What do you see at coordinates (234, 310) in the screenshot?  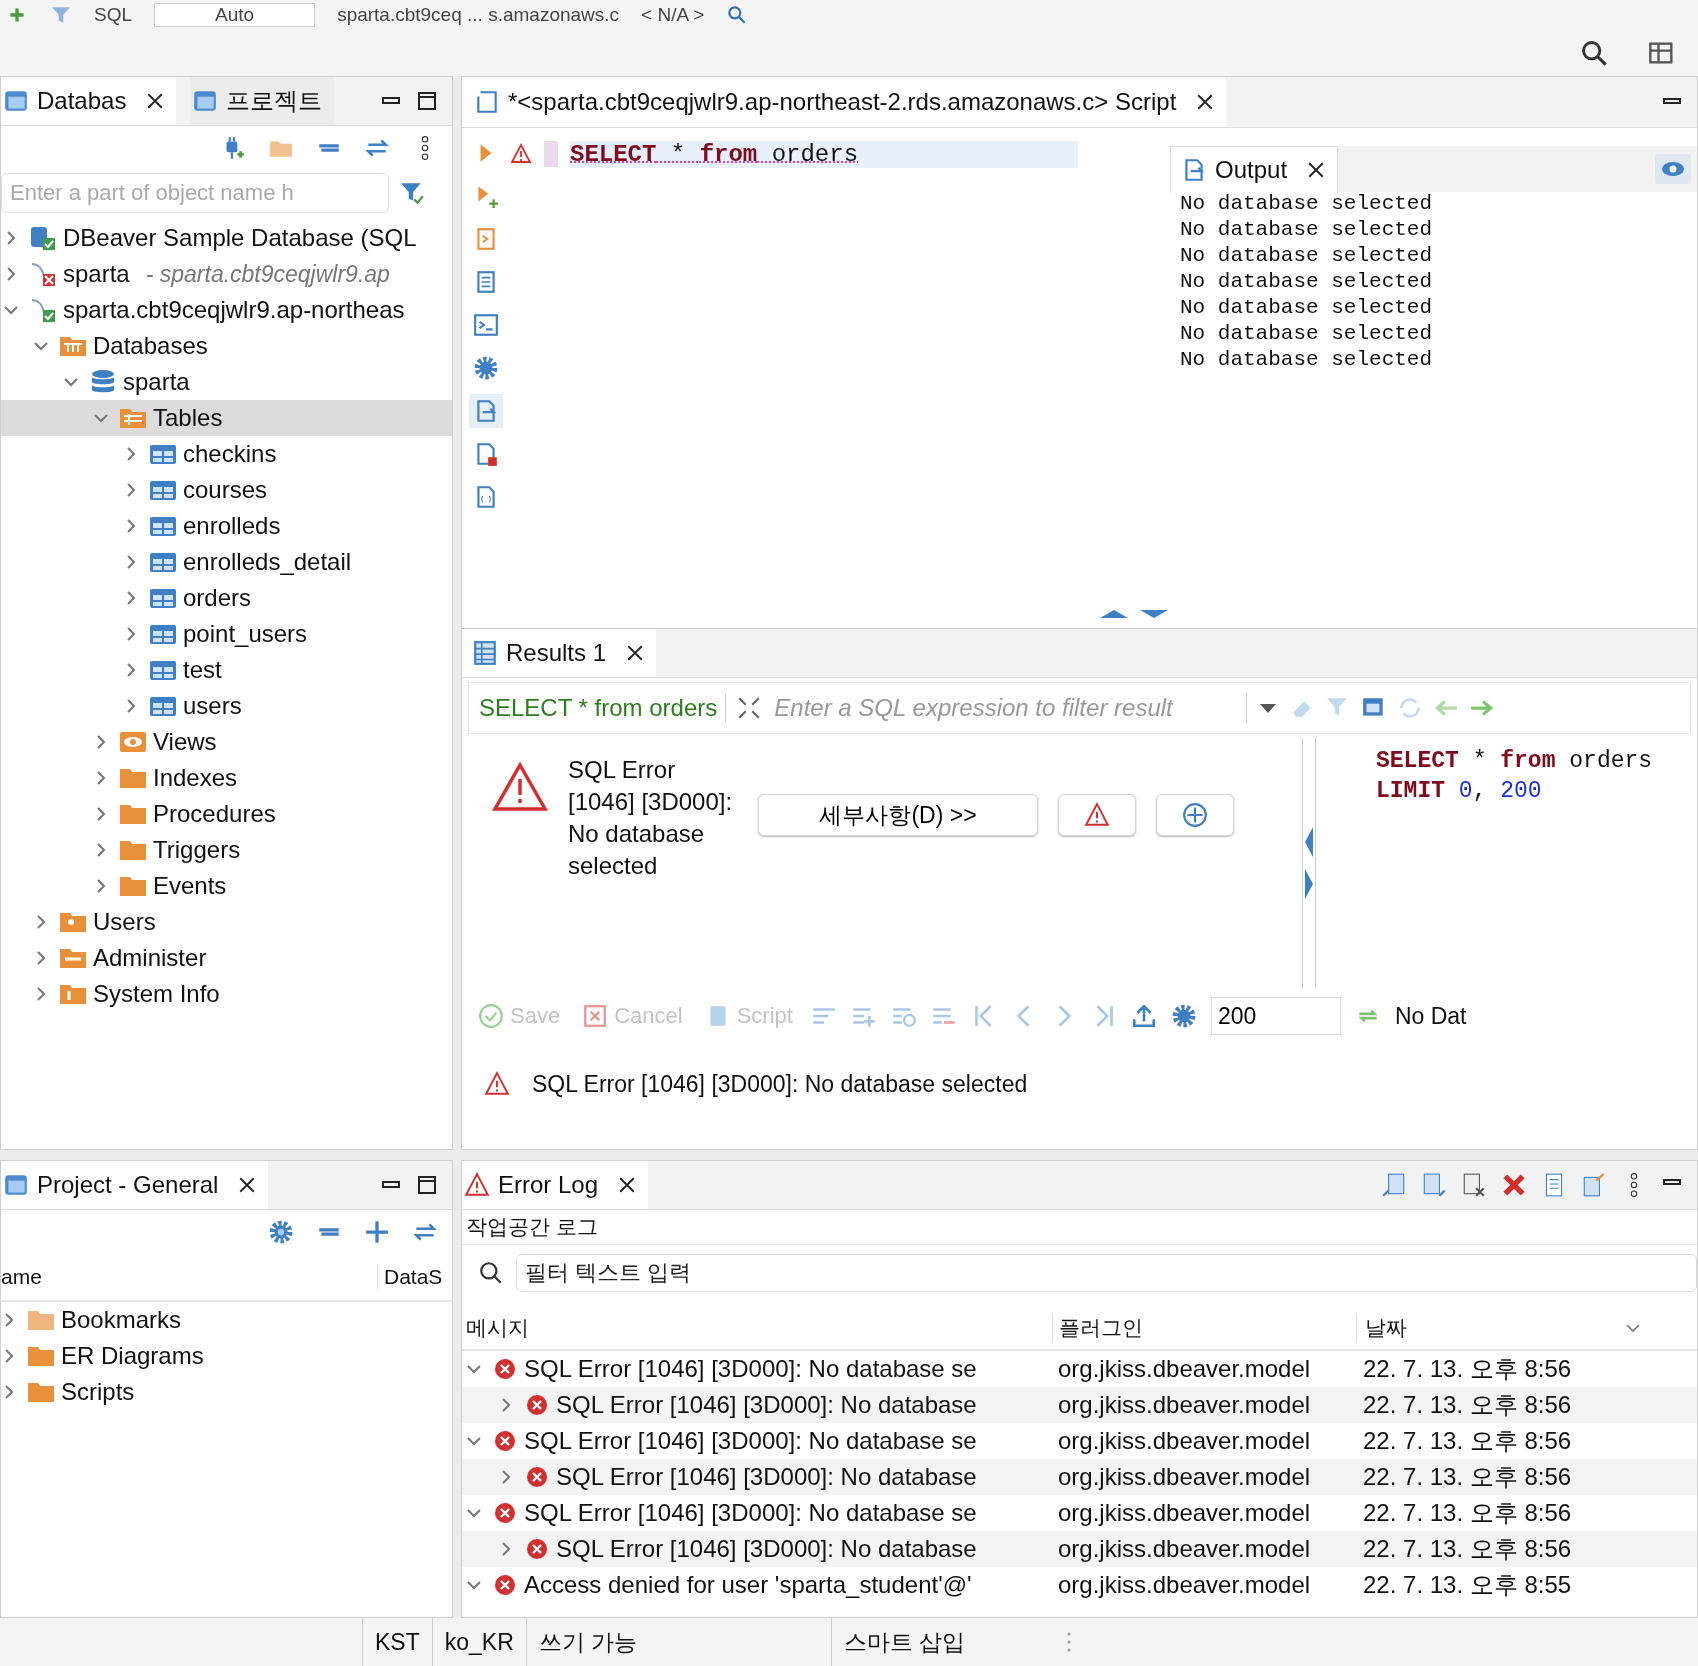 I see `tree-item: sparta.cbt9ceqjwlr9.ap-northeas` at bounding box center [234, 310].